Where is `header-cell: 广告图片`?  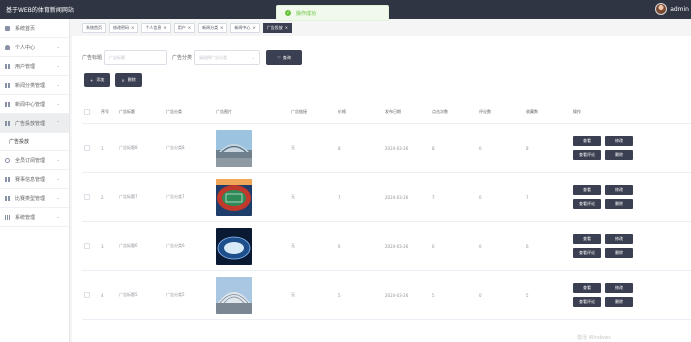 header-cell: 广告图片 is located at coordinates (224, 111).